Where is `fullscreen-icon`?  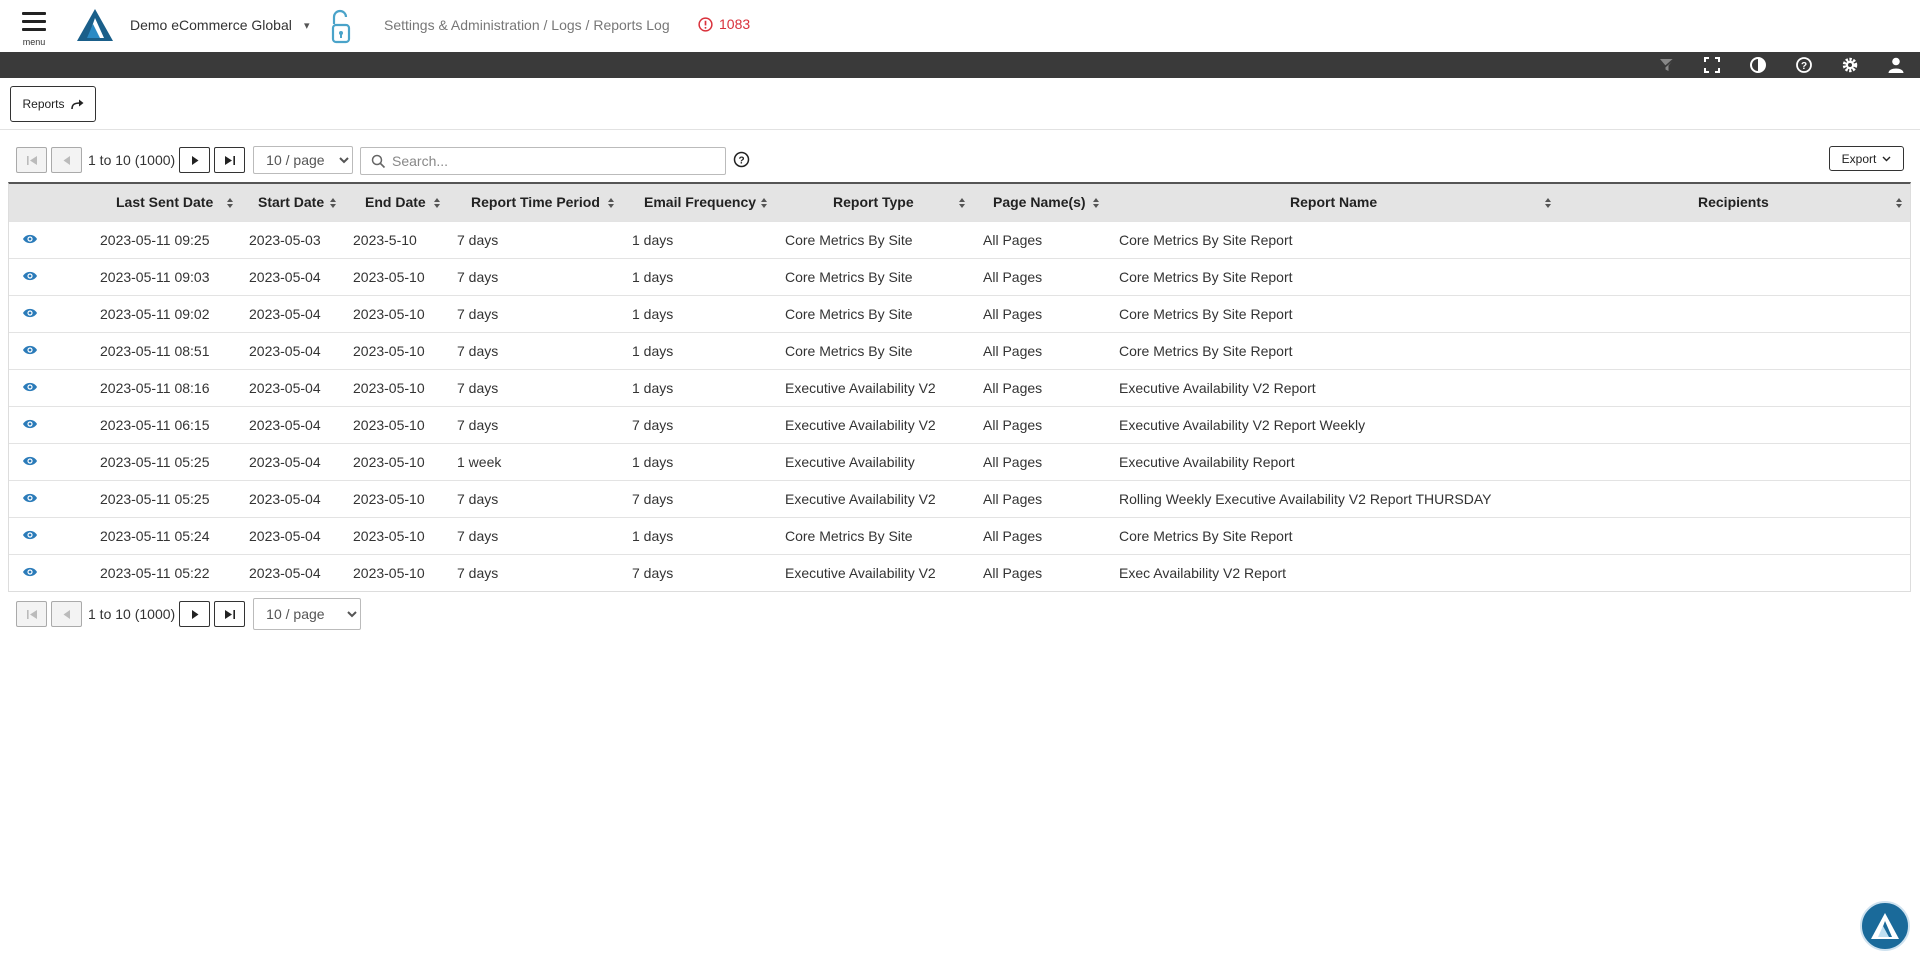 fullscreen-icon is located at coordinates (1712, 65).